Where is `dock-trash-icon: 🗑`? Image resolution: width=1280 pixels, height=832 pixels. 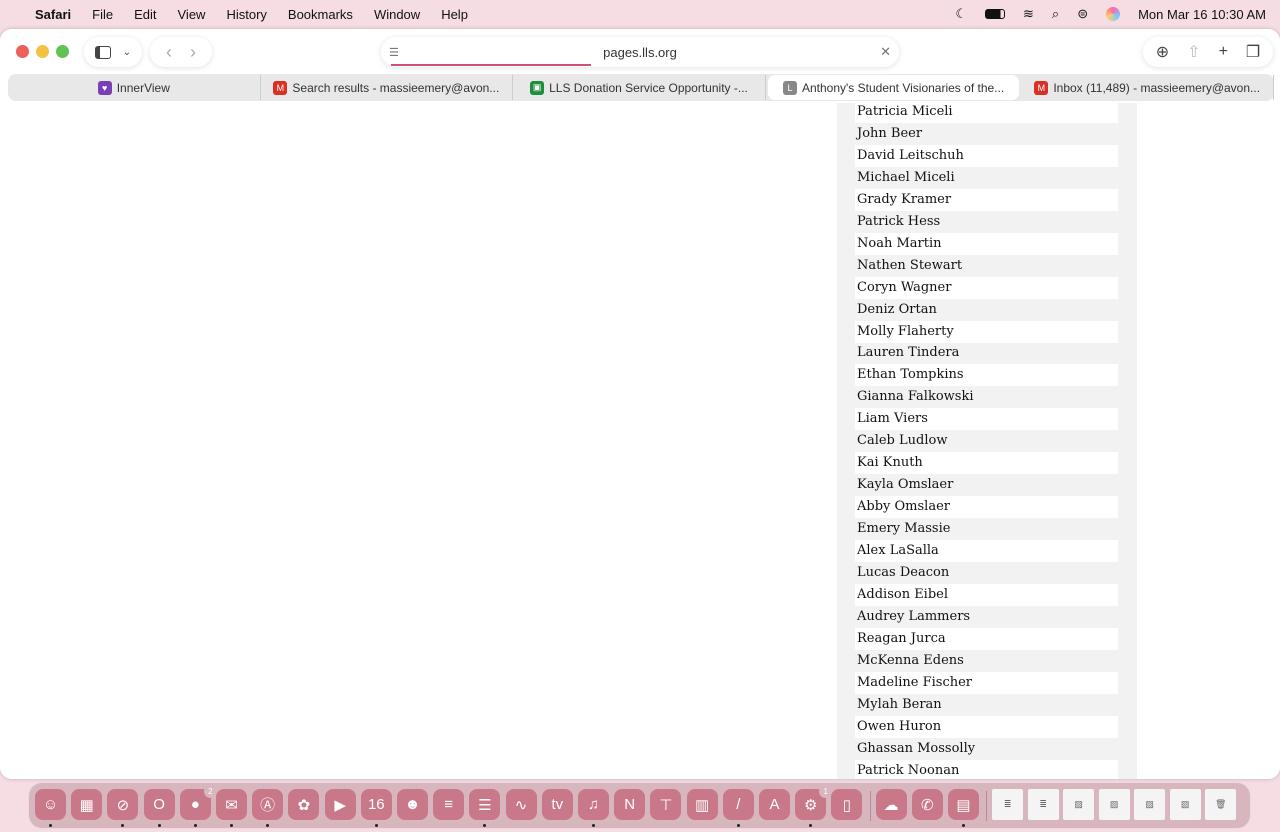 dock-trash-icon: 🗑 is located at coordinates (1221, 804).